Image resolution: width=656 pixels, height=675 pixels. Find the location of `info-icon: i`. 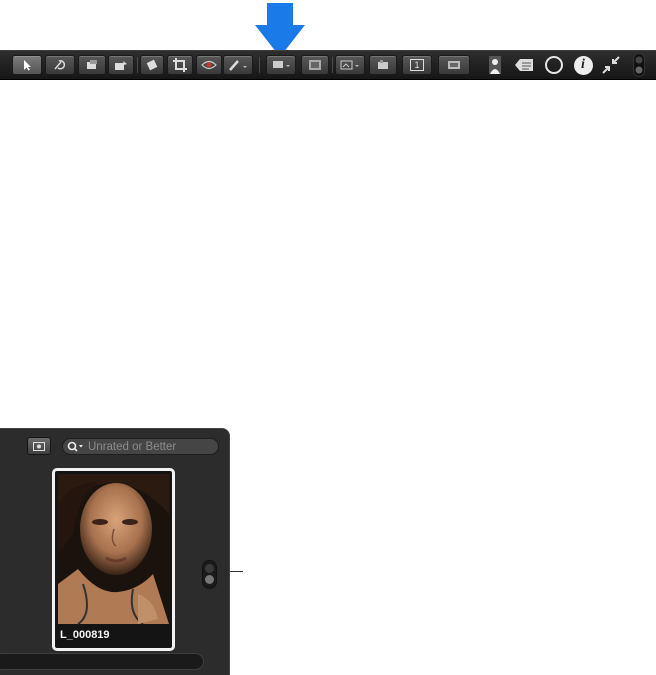

info-icon: i is located at coordinates (583, 65).